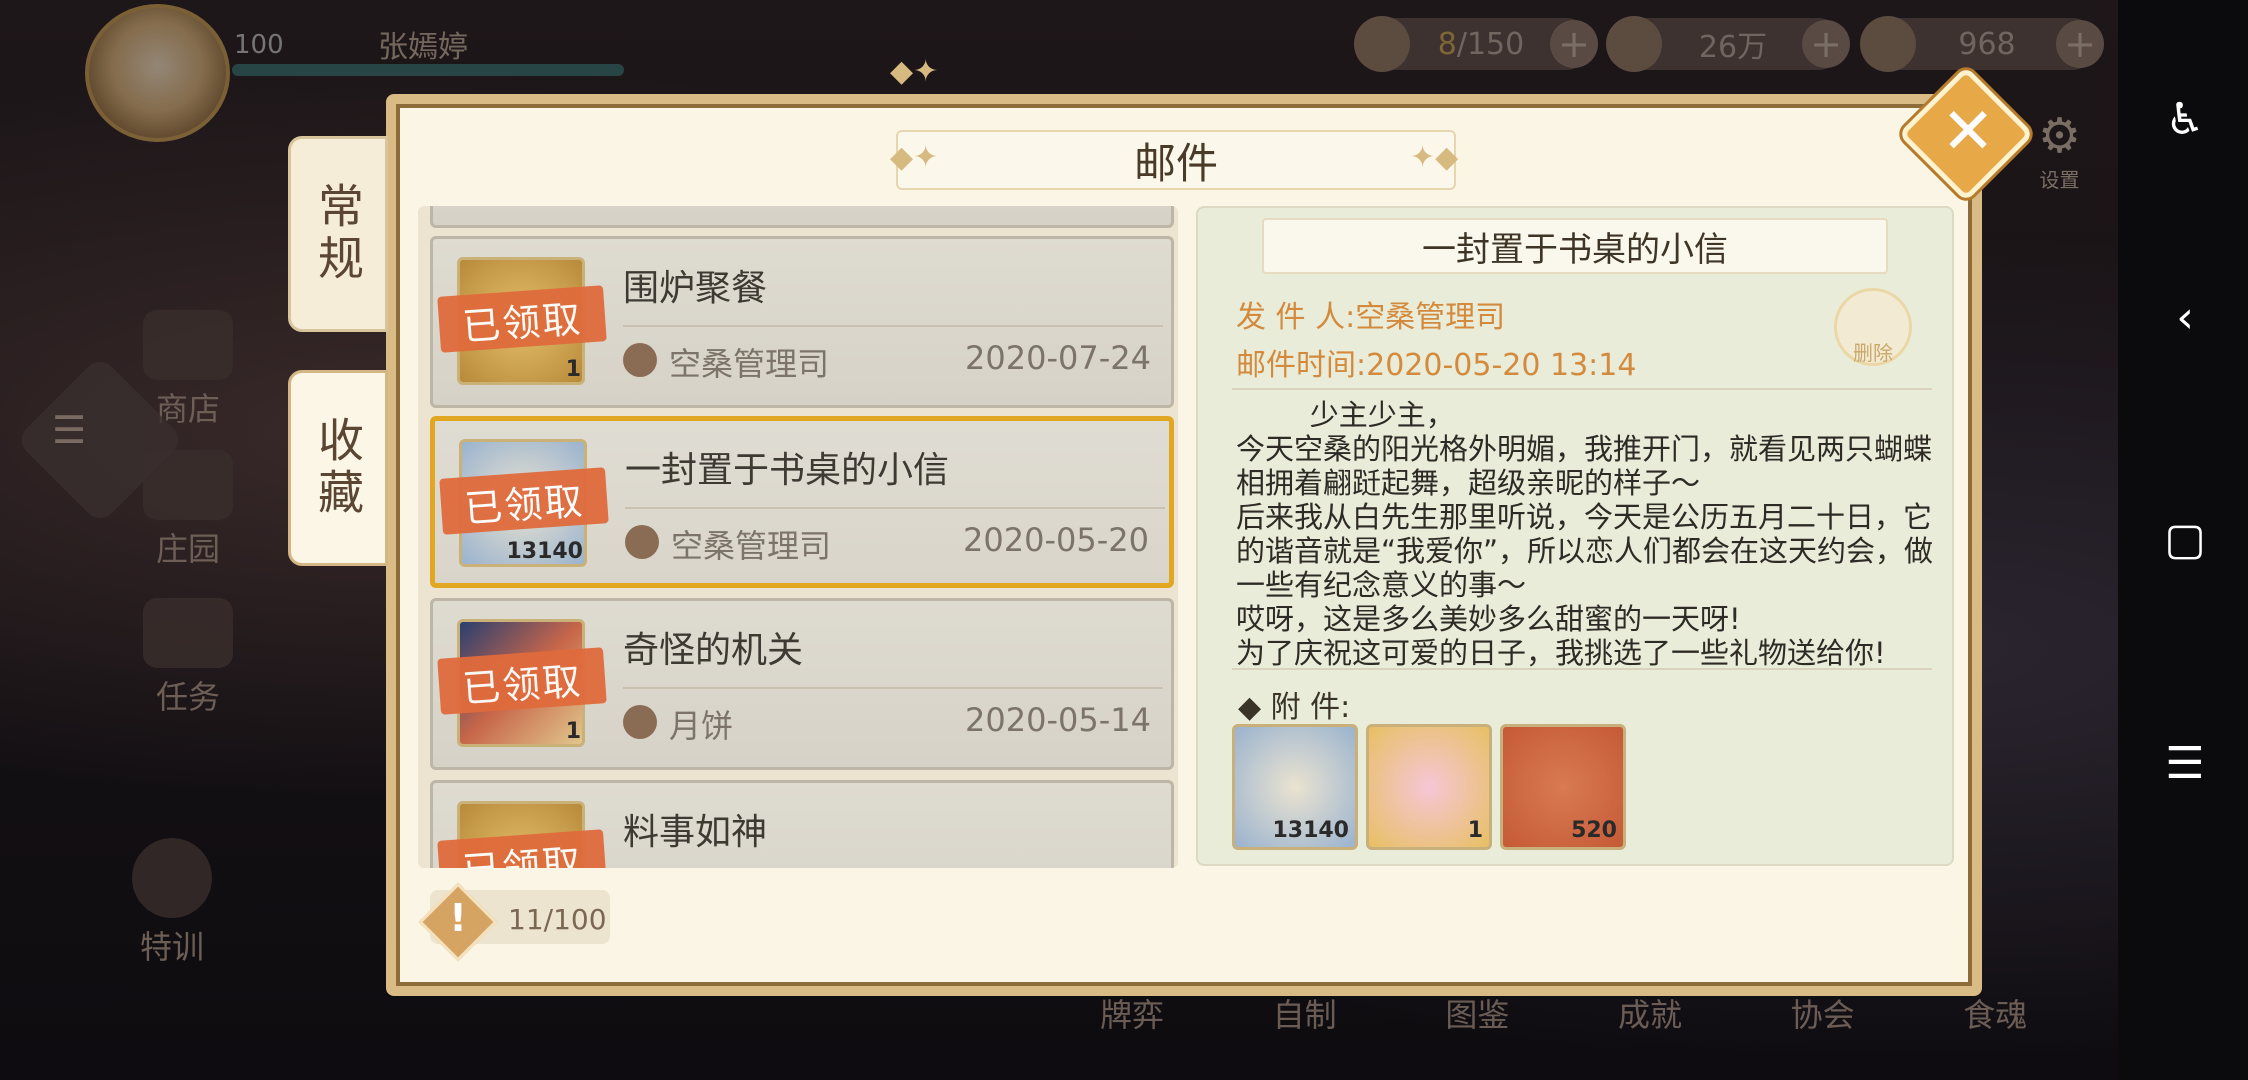 The height and width of the screenshot is (1080, 2248). I want to click on tab-guild: 协会, so click(1823, 1013).